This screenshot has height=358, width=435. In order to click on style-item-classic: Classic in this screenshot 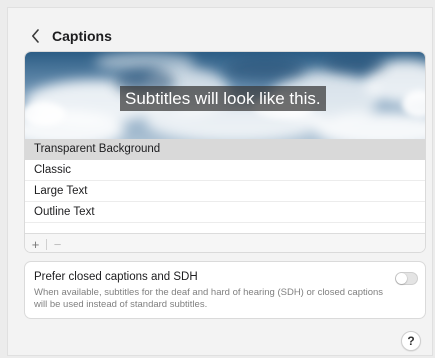, I will do `click(225, 170)`.